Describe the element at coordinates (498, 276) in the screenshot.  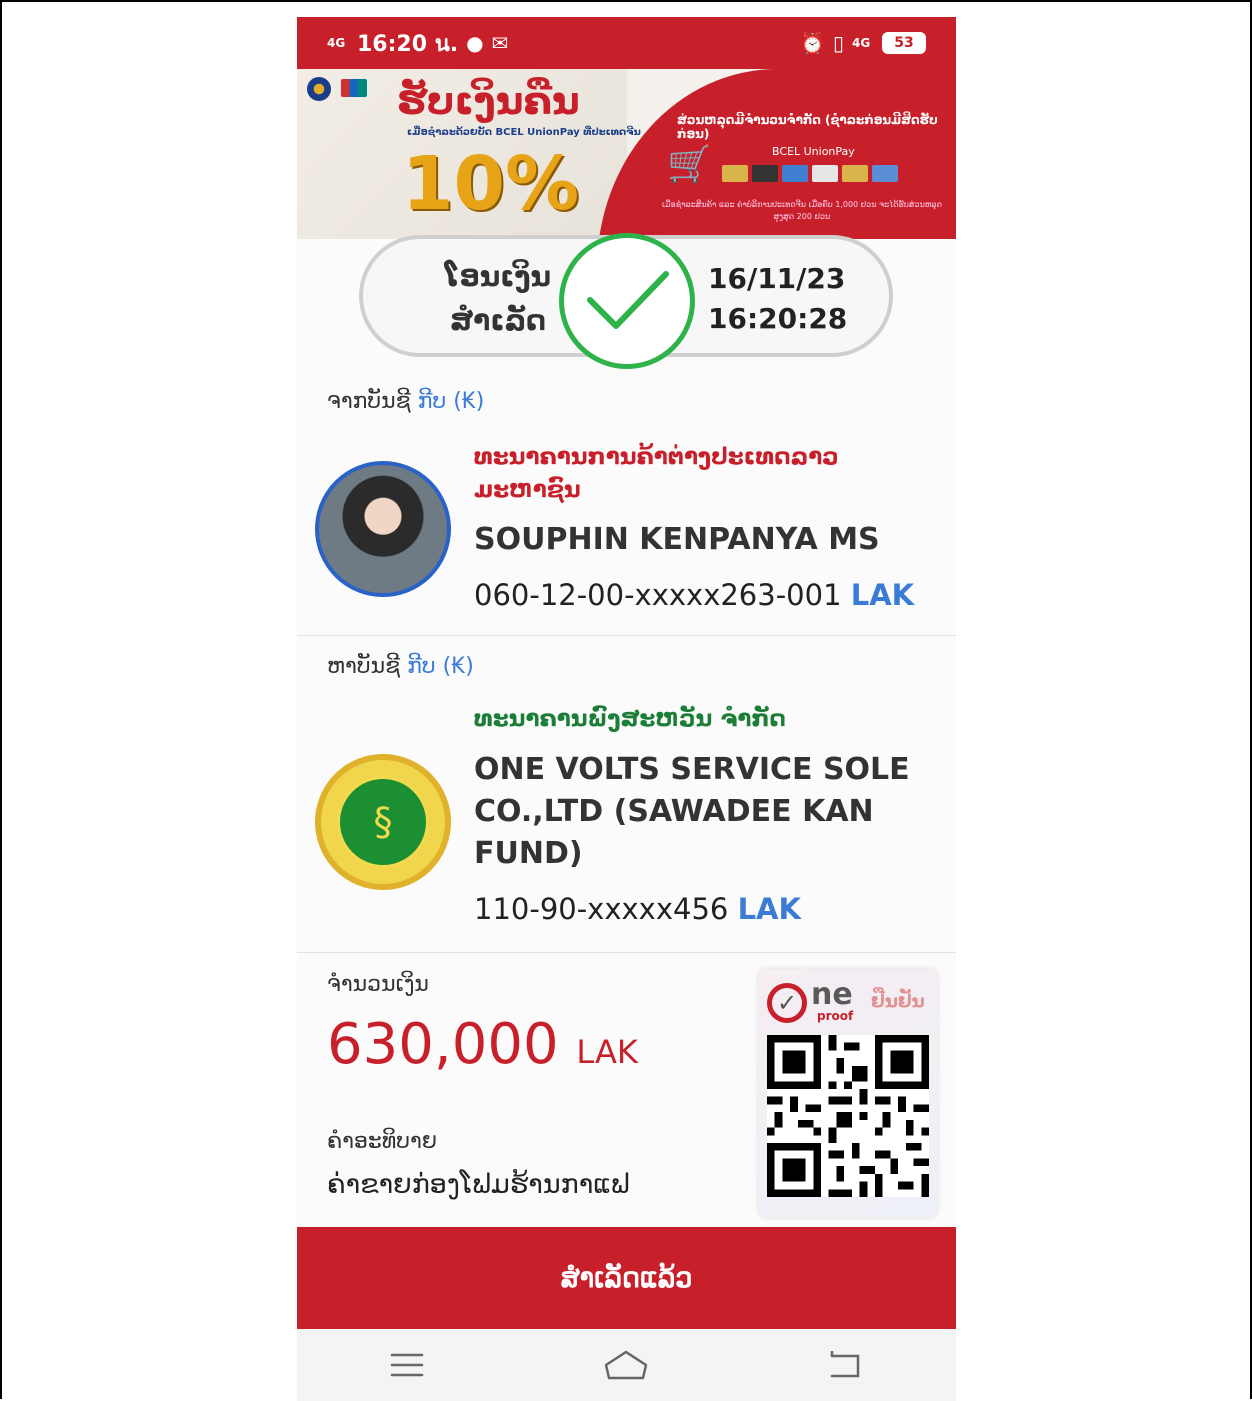
I see `status-line-1: ໂອນເງິນ` at that location.